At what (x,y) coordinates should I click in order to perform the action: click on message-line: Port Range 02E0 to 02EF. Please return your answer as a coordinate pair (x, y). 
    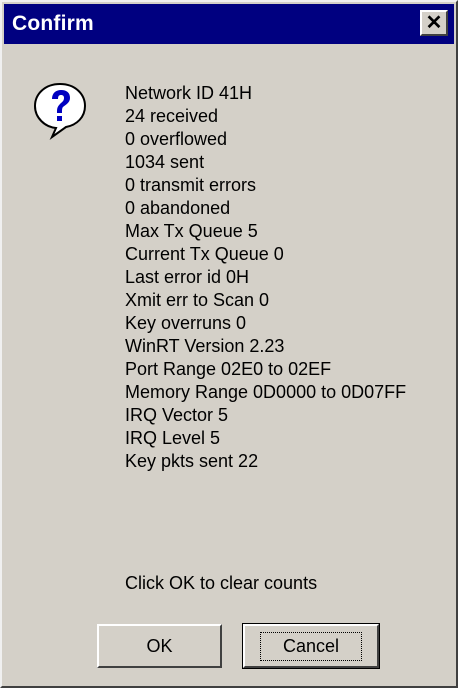
    Looking at the image, I should click on (228, 369).